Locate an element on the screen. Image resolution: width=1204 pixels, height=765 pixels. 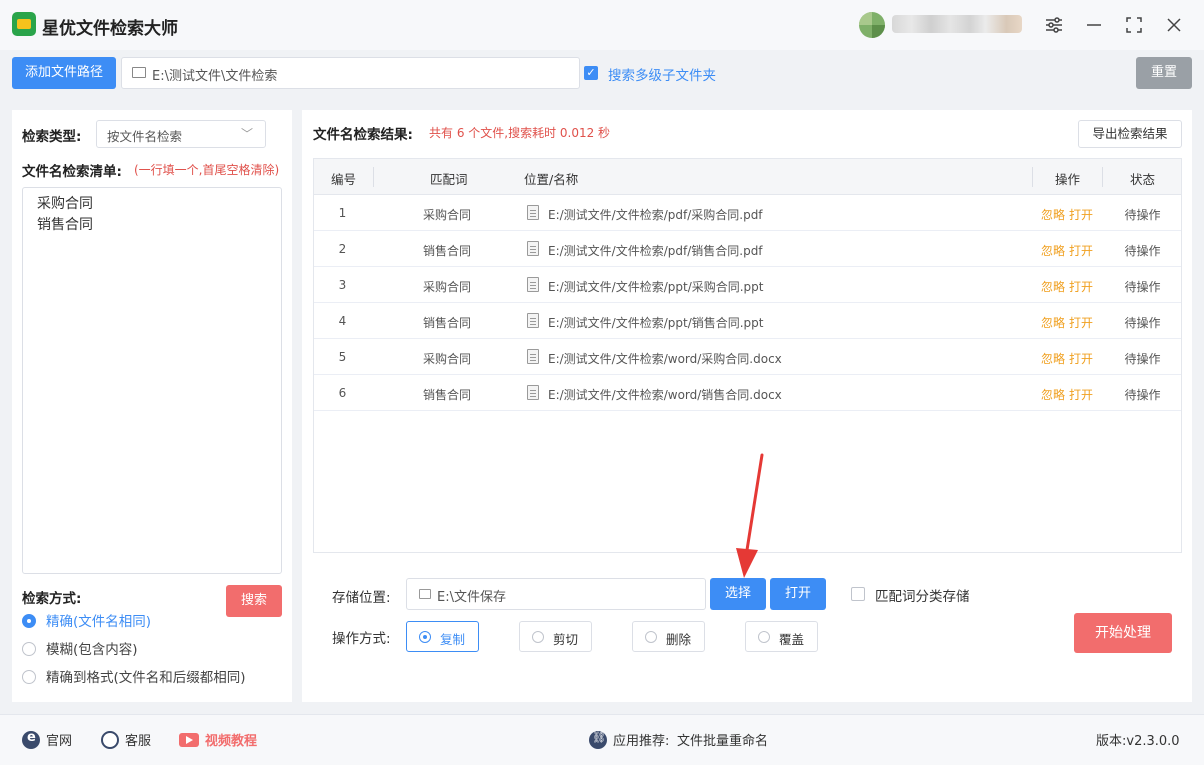
path-value: E:\测试文件\文件检索 is located at coordinates (215, 76).